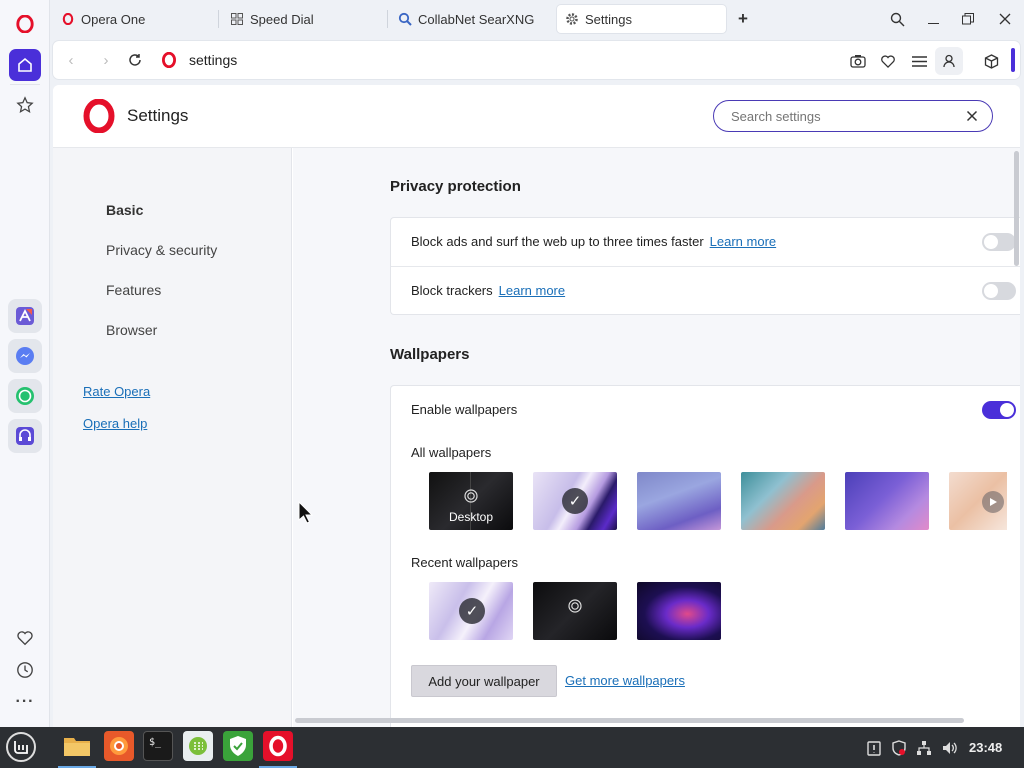 This screenshot has width=1024, height=768. I want to click on grid-icon, so click(237, 19).